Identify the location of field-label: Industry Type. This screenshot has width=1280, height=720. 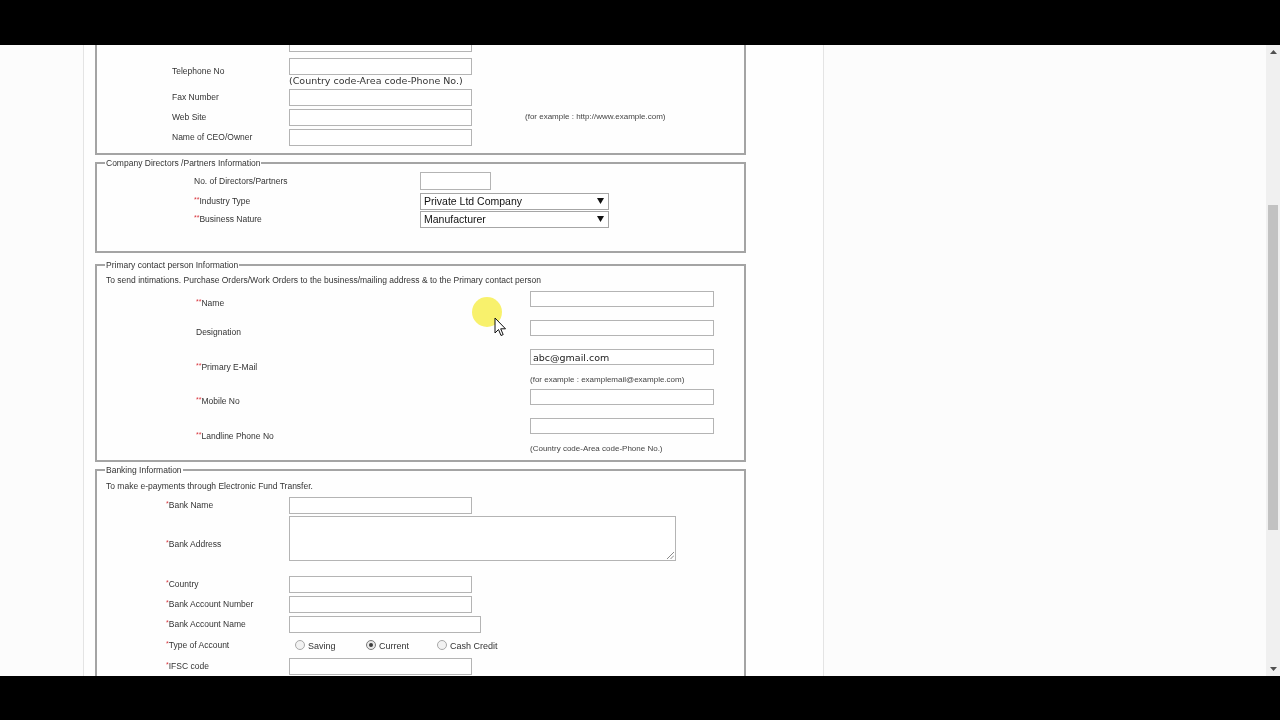
(225, 201).